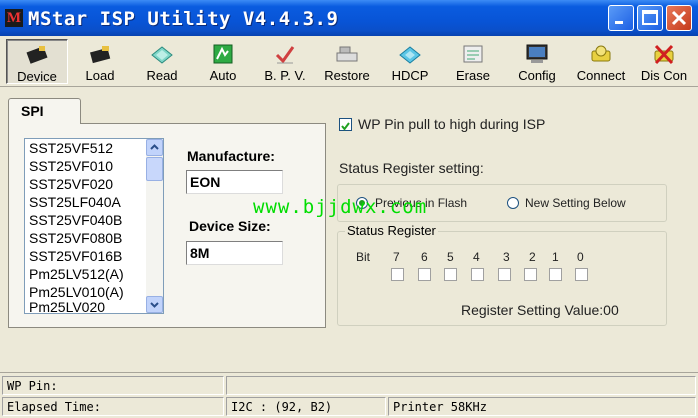 This screenshot has height=418, width=698. What do you see at coordinates (76, 274) in the screenshot?
I see `list-item: Pm25LV512(A)` at bounding box center [76, 274].